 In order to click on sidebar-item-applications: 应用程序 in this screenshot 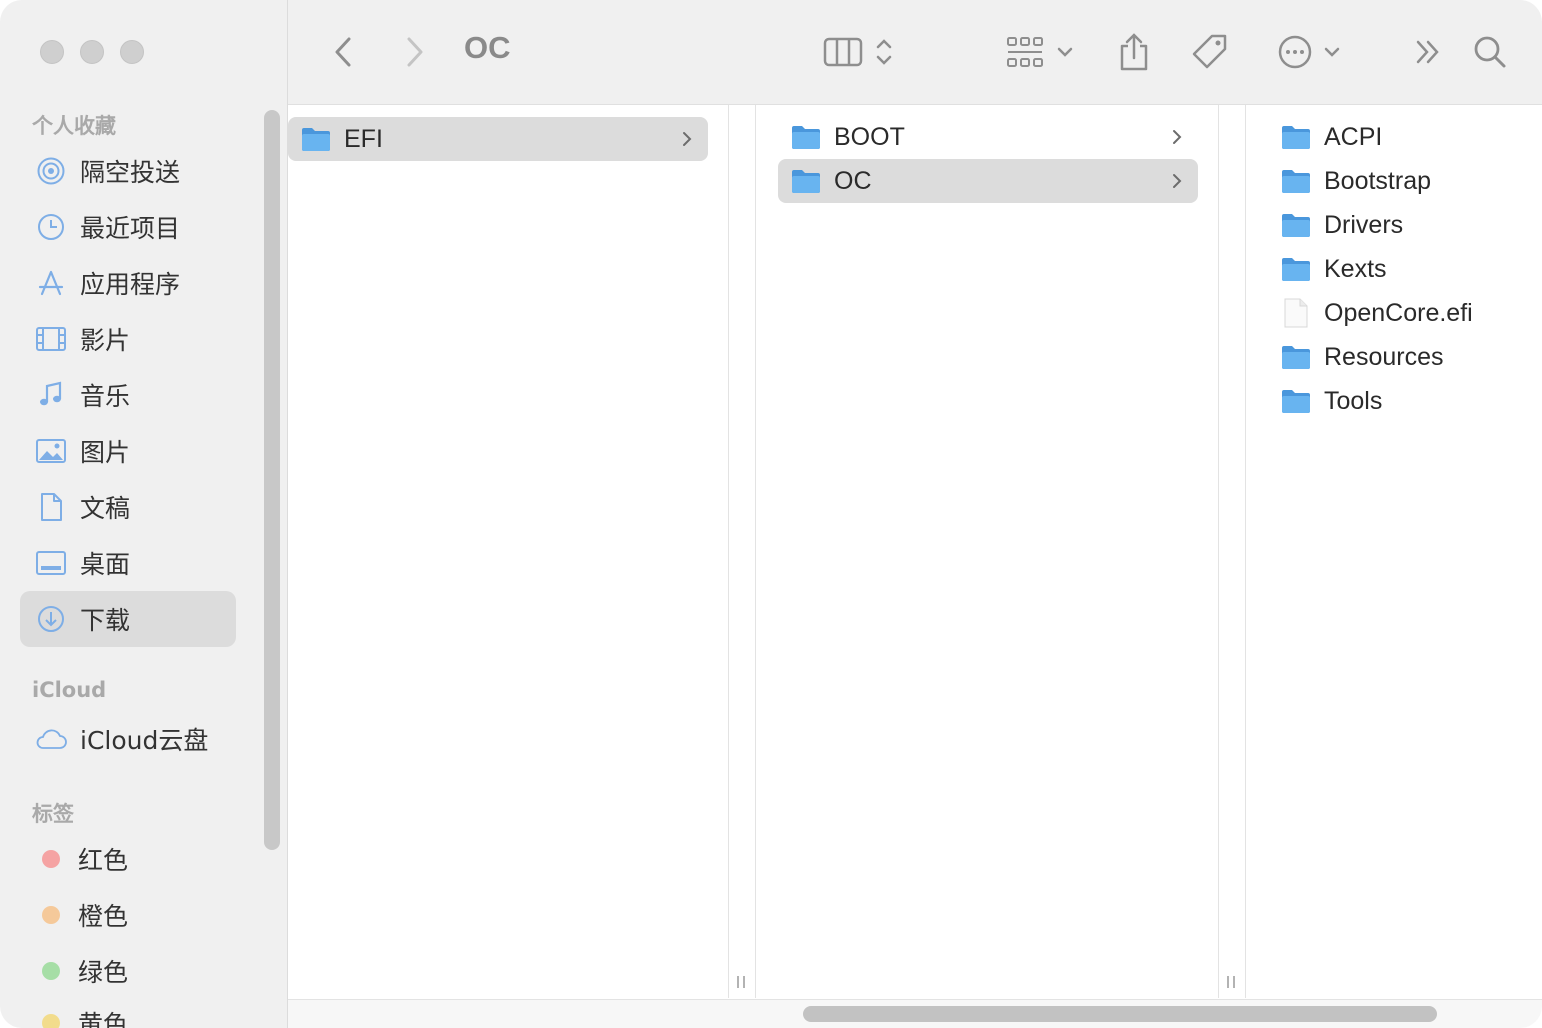, I will do `click(128, 283)`.